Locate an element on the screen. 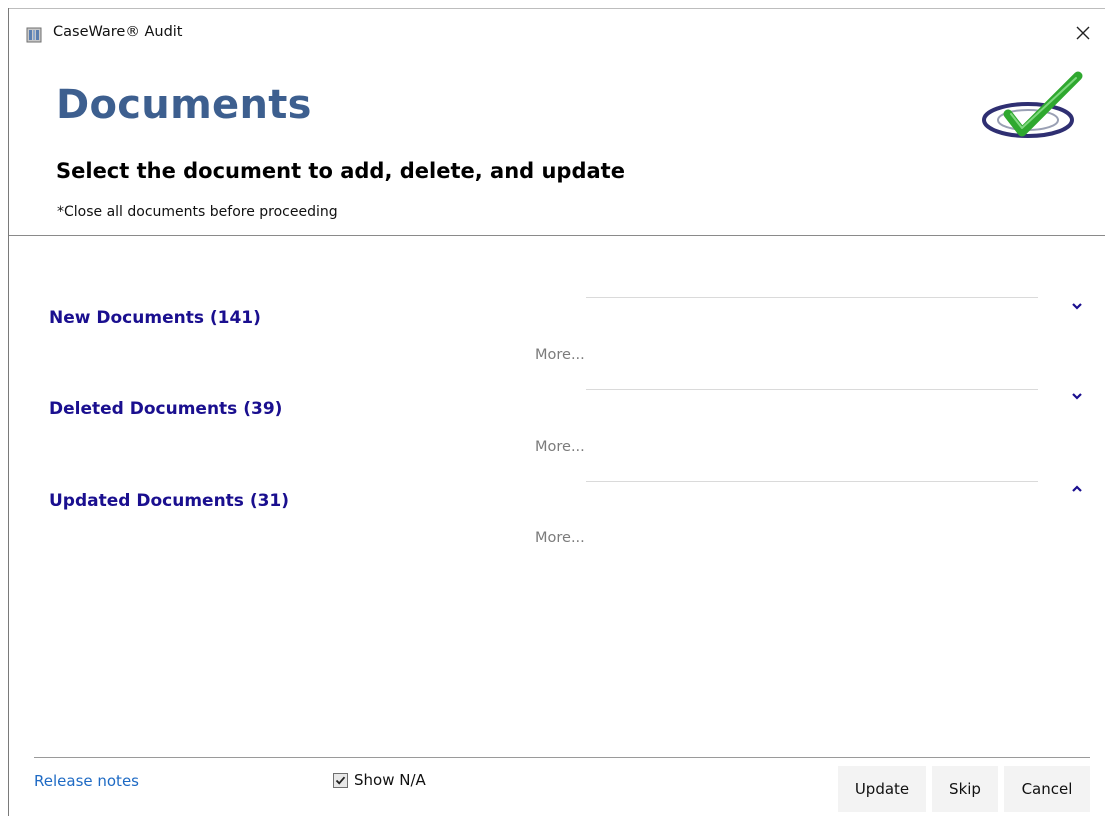  section-new-documents: New Documents (141) is located at coordinates (155, 318).